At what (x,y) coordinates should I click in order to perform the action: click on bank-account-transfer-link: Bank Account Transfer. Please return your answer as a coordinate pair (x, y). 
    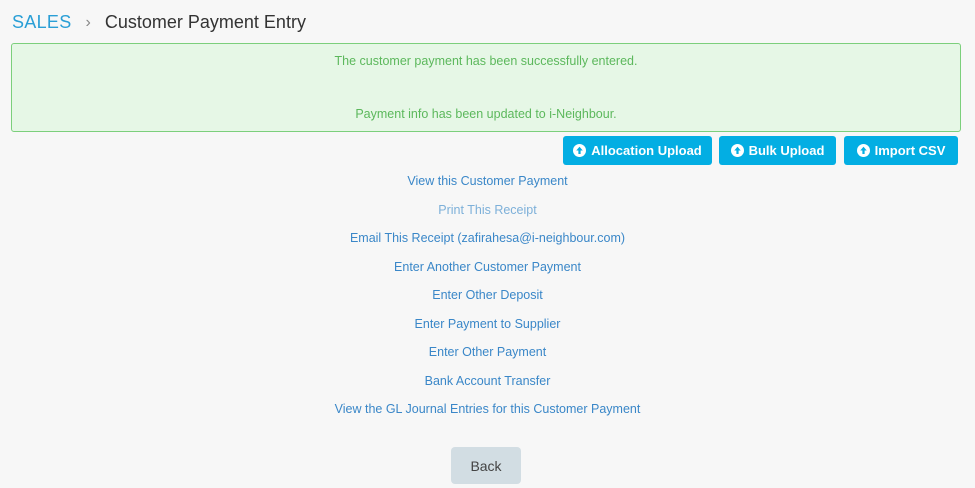
    Looking at the image, I should click on (487, 386).